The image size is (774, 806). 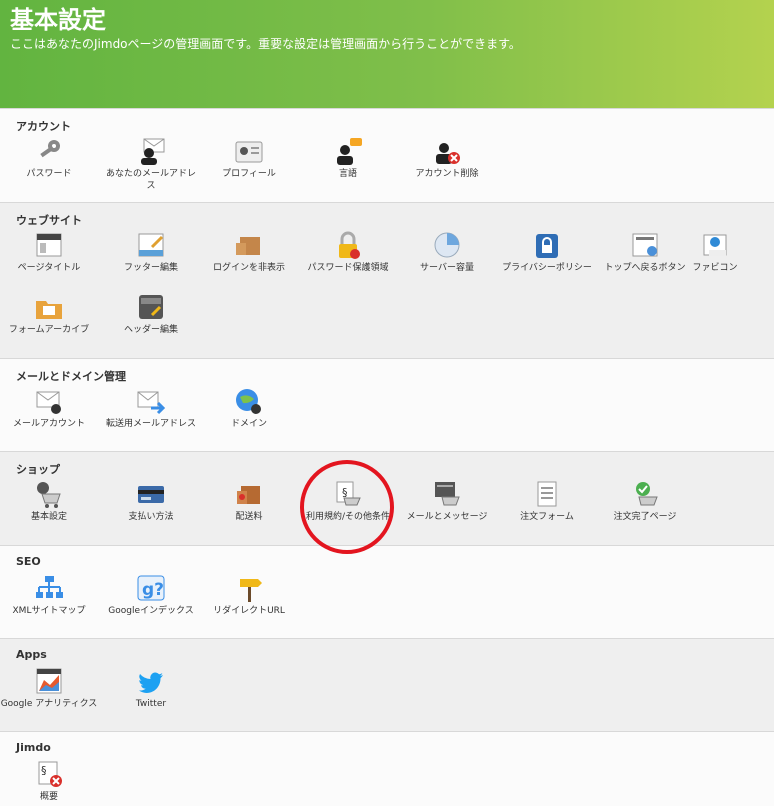 I want to click on settings-item: Twitter, so click(x=151, y=688).